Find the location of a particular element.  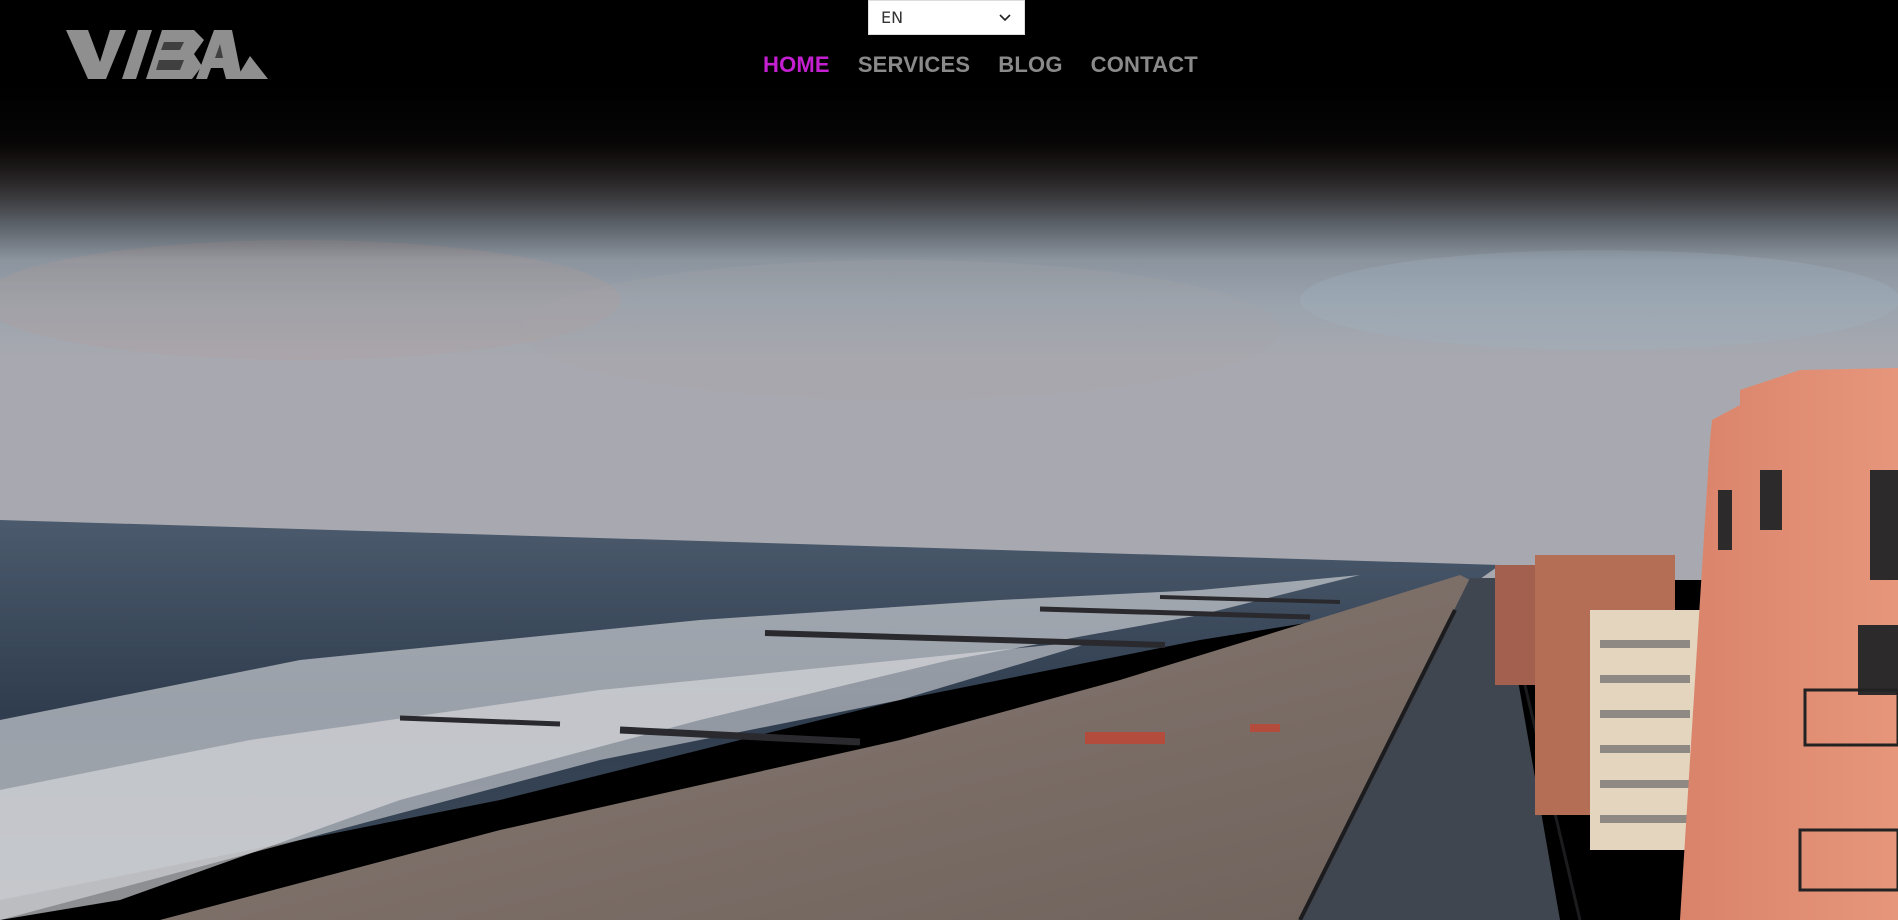

language-select-value: EN is located at coordinates (892, 17).